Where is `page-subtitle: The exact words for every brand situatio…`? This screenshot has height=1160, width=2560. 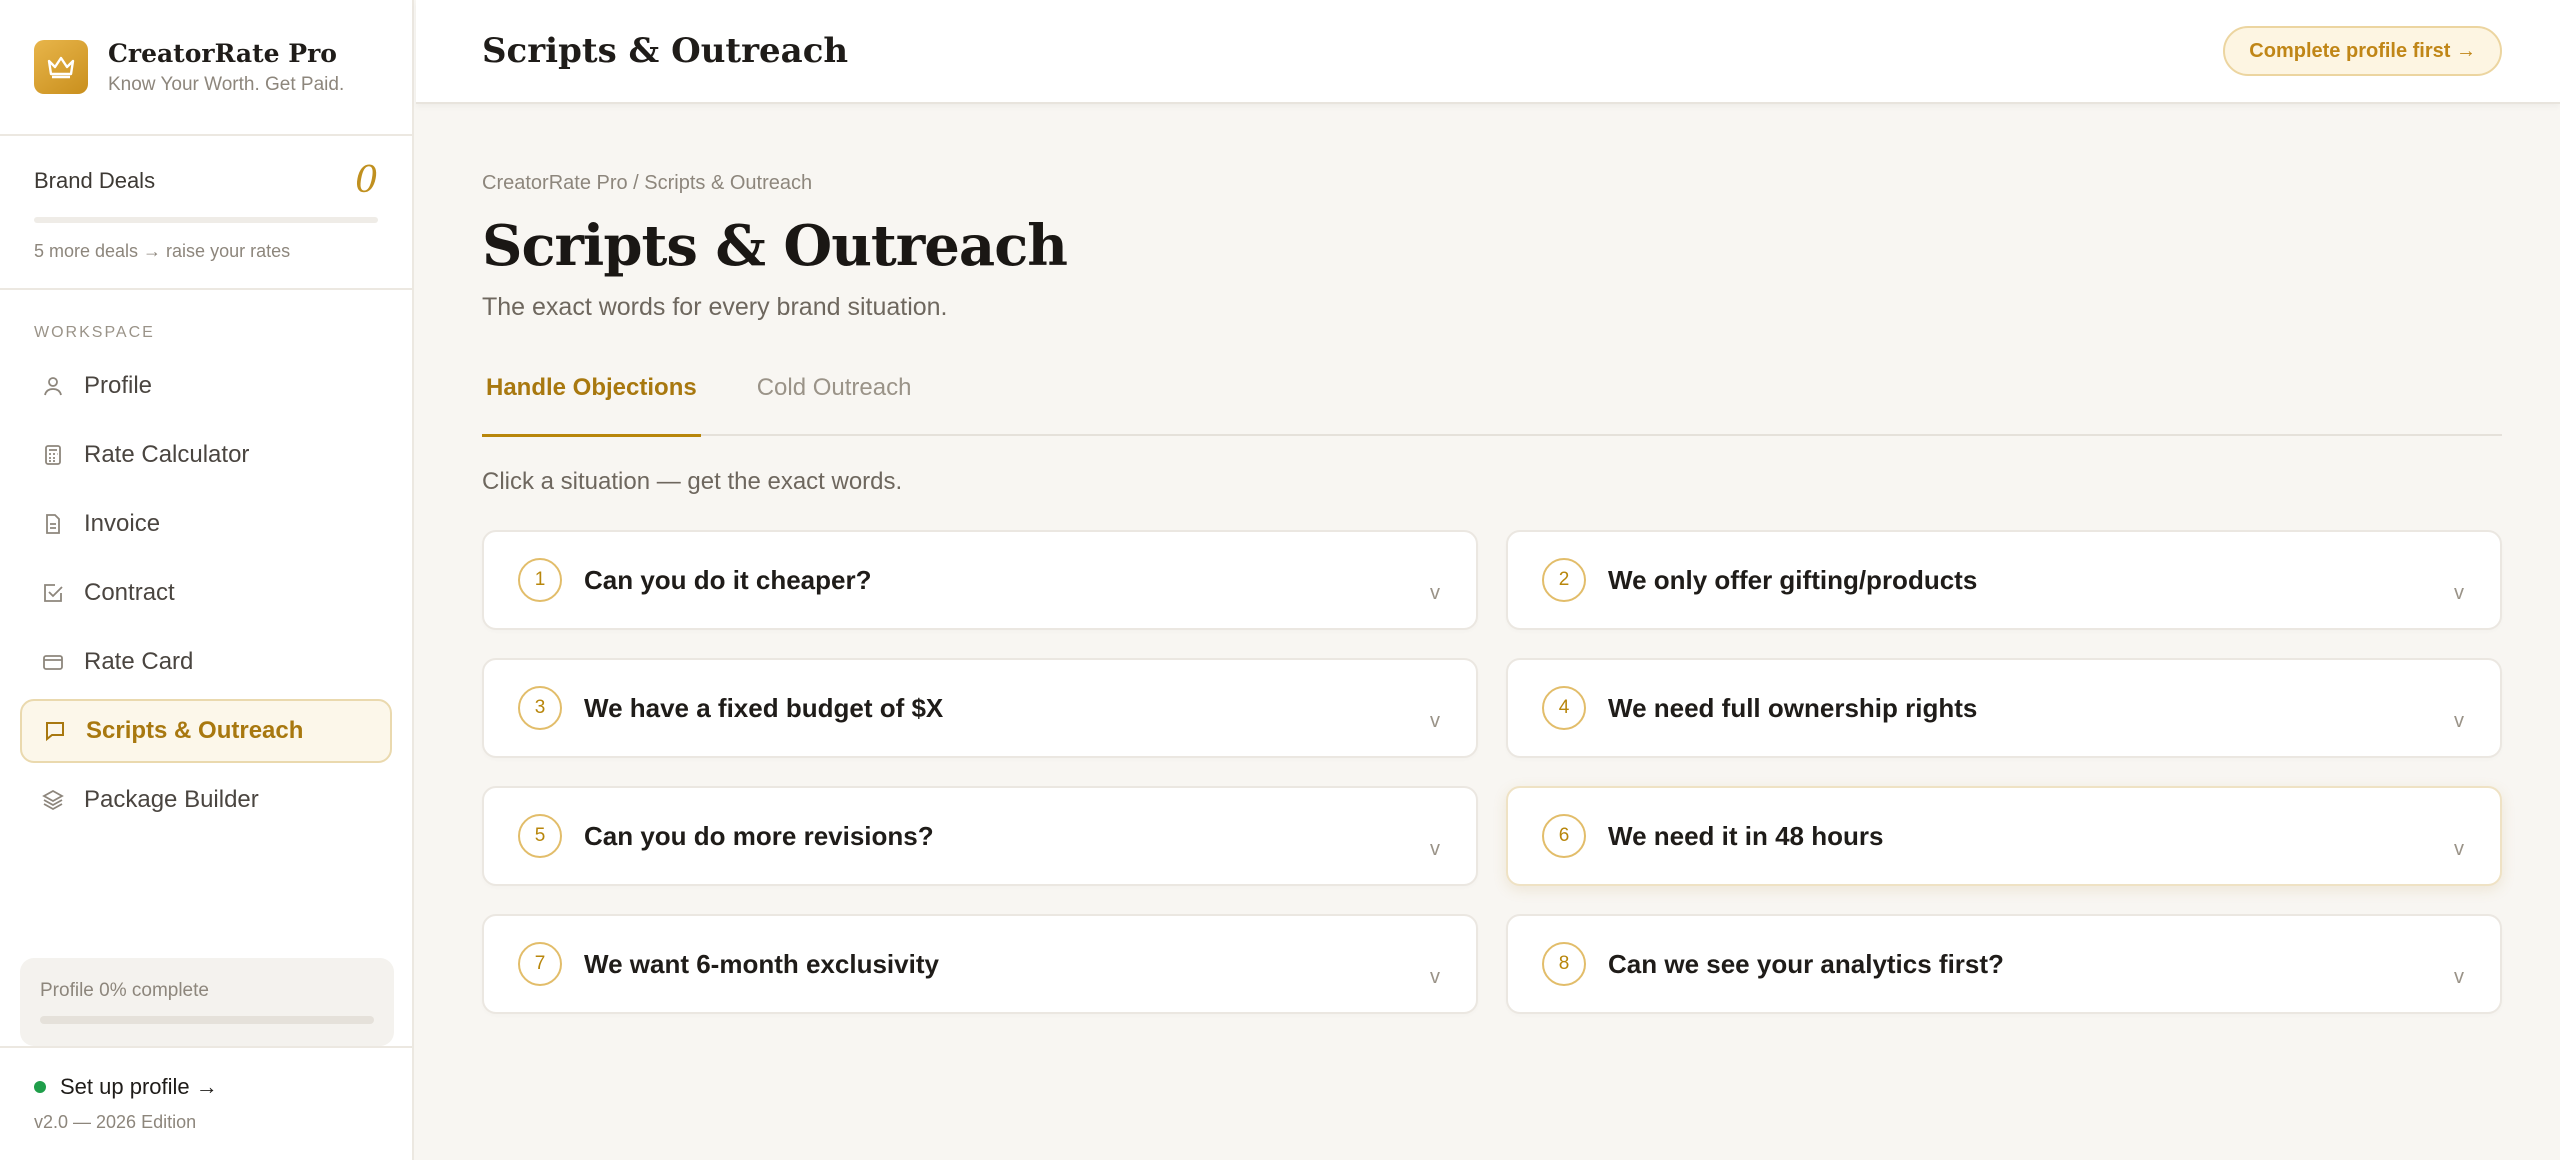
page-subtitle: The exact words for every brand situatio… is located at coordinates (715, 307).